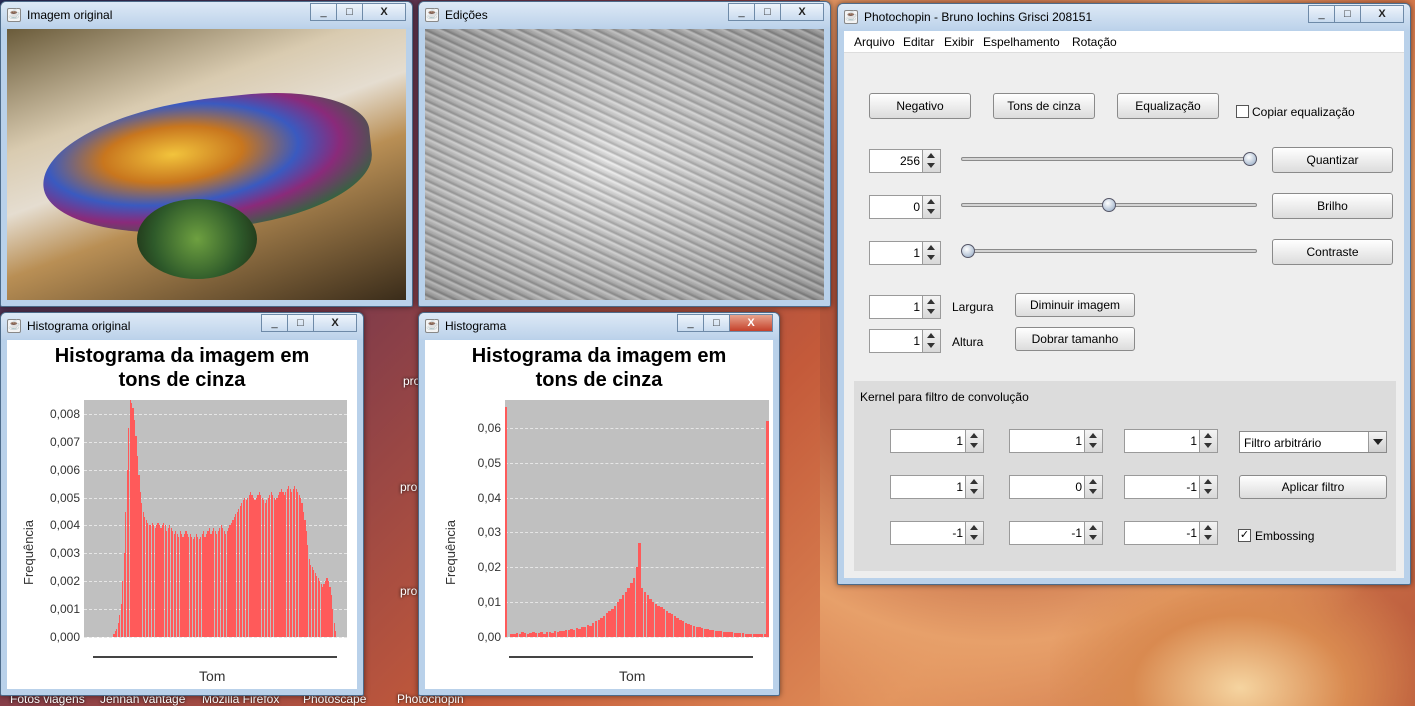 The image size is (1415, 706). What do you see at coordinates (1109, 159) in the screenshot?
I see `quantize-slider-track` at bounding box center [1109, 159].